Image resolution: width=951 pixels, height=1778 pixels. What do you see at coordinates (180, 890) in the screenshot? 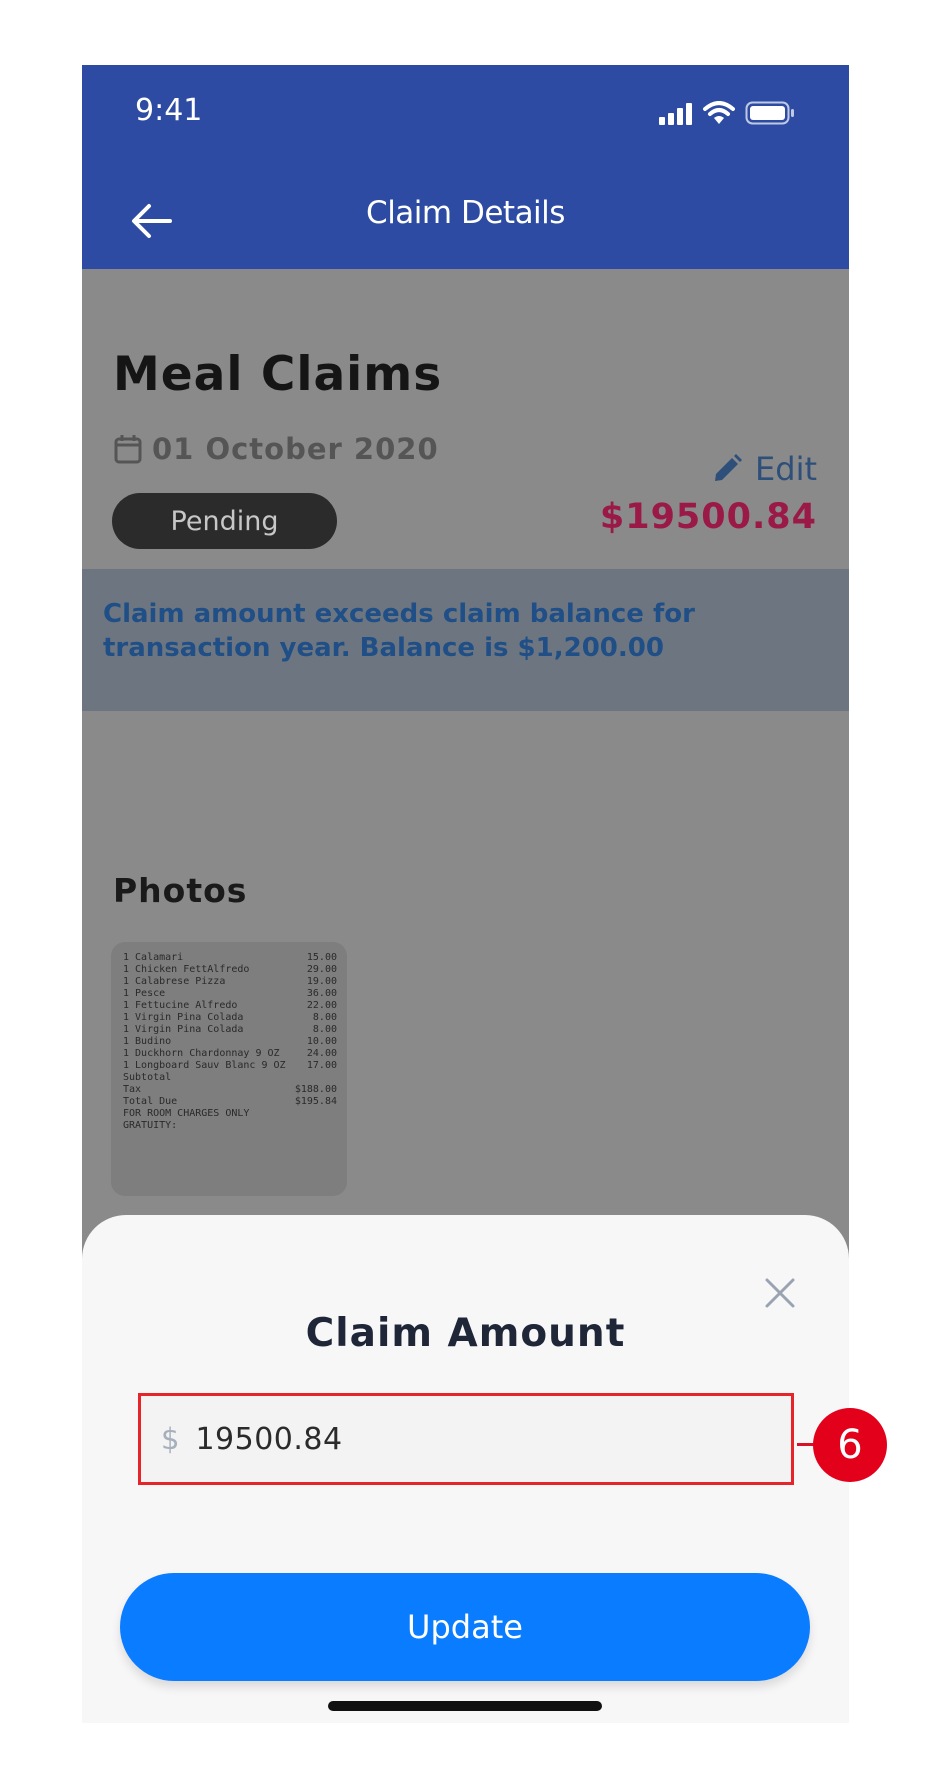
I see `photos-heading: Photos` at bounding box center [180, 890].